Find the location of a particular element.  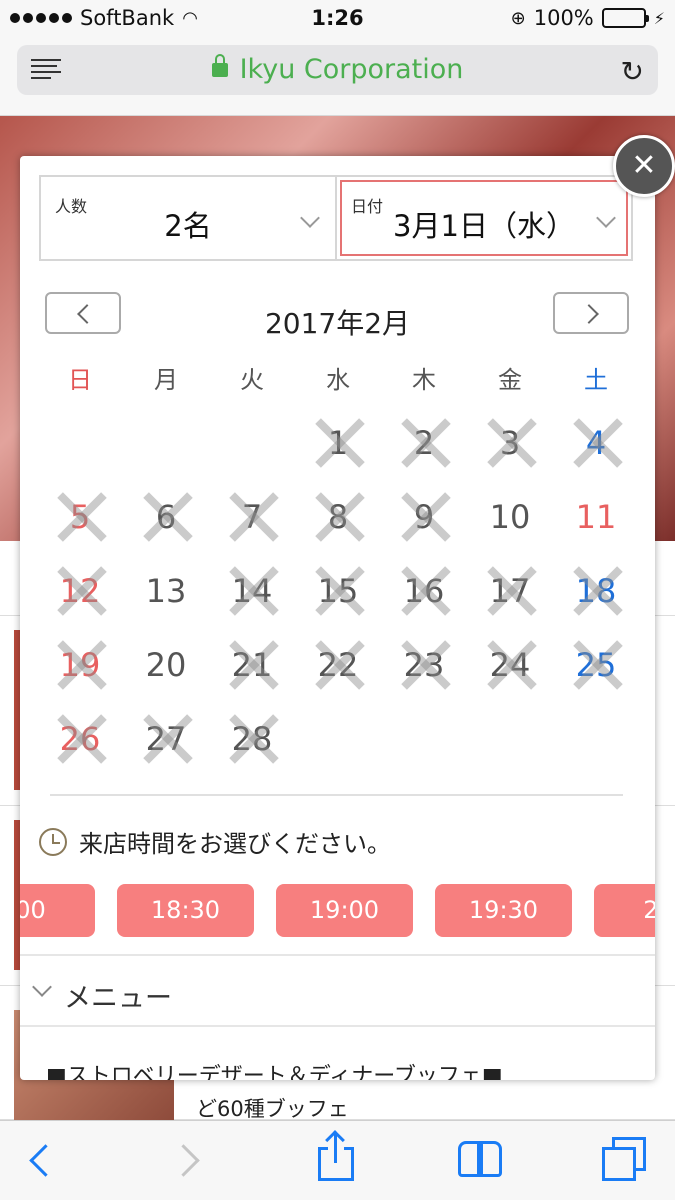

calendar-day-unavailable: 9 is located at coordinates (424, 517).